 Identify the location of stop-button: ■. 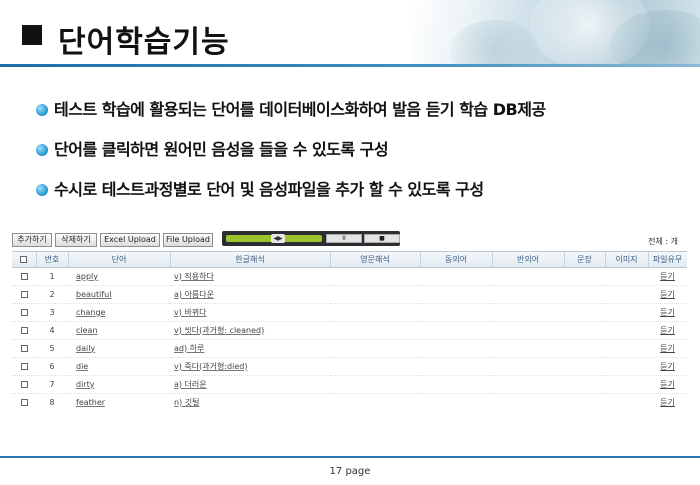
(382, 238).